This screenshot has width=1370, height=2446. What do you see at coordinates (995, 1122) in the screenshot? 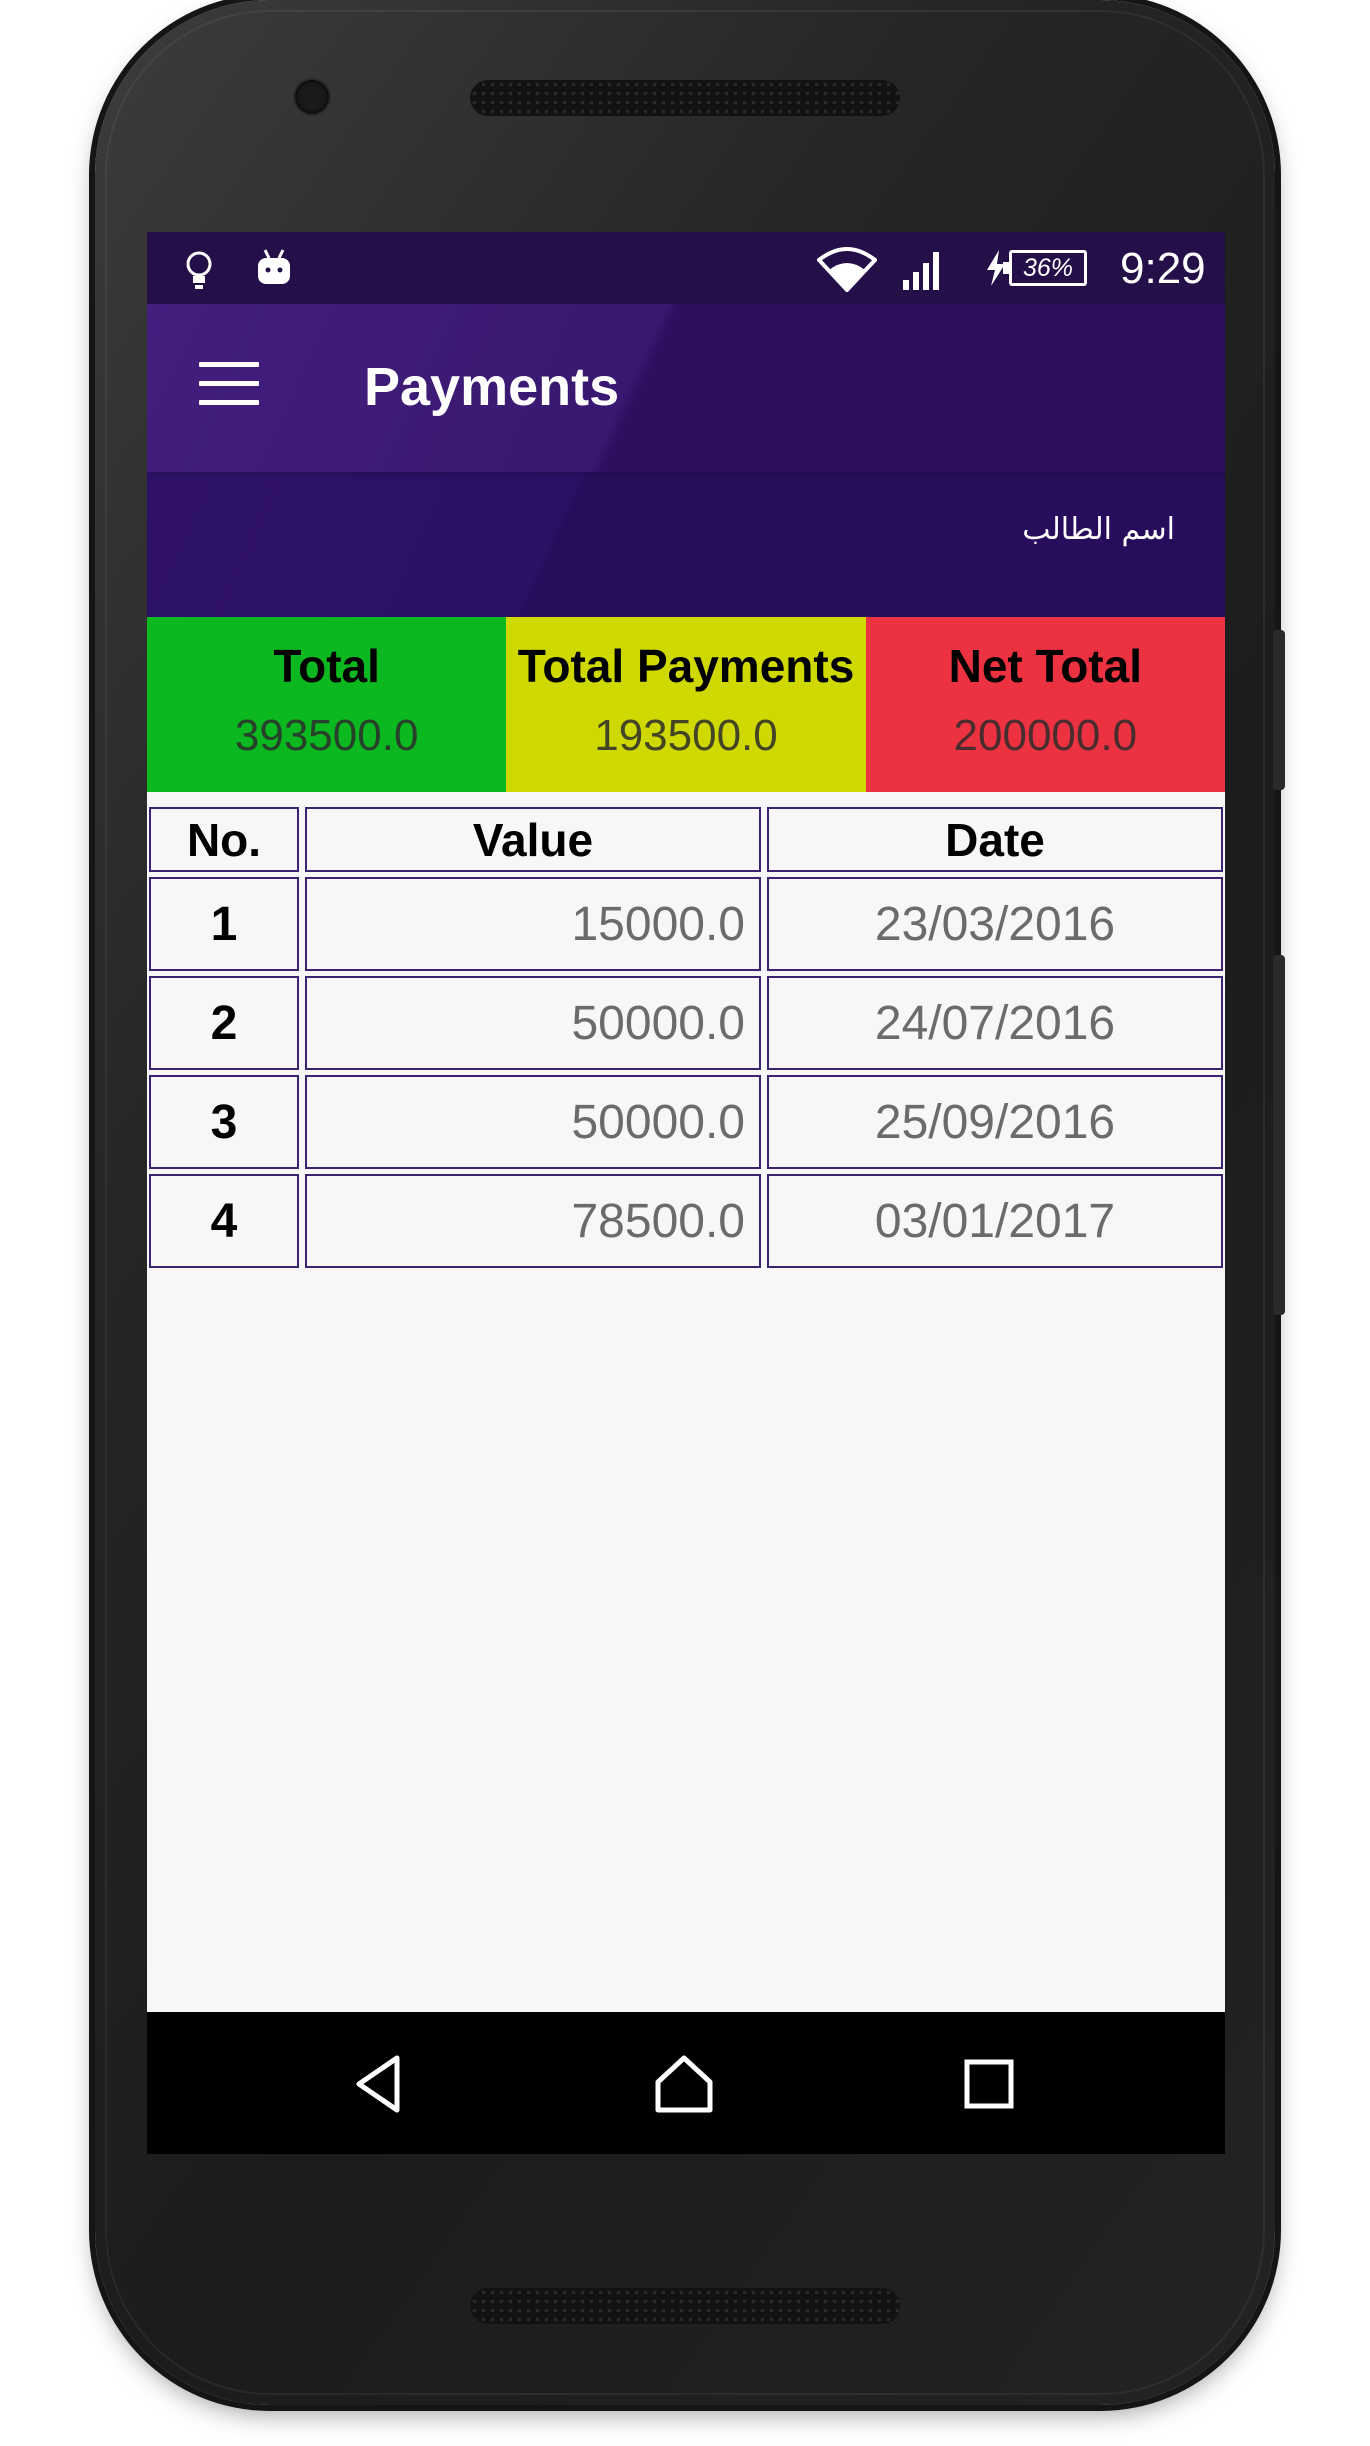
I see `row-date: 25/09/2016` at bounding box center [995, 1122].